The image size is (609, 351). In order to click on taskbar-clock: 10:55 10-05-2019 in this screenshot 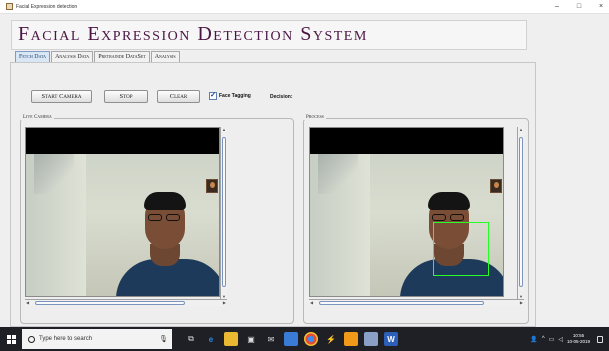, I will do `click(578, 339)`.